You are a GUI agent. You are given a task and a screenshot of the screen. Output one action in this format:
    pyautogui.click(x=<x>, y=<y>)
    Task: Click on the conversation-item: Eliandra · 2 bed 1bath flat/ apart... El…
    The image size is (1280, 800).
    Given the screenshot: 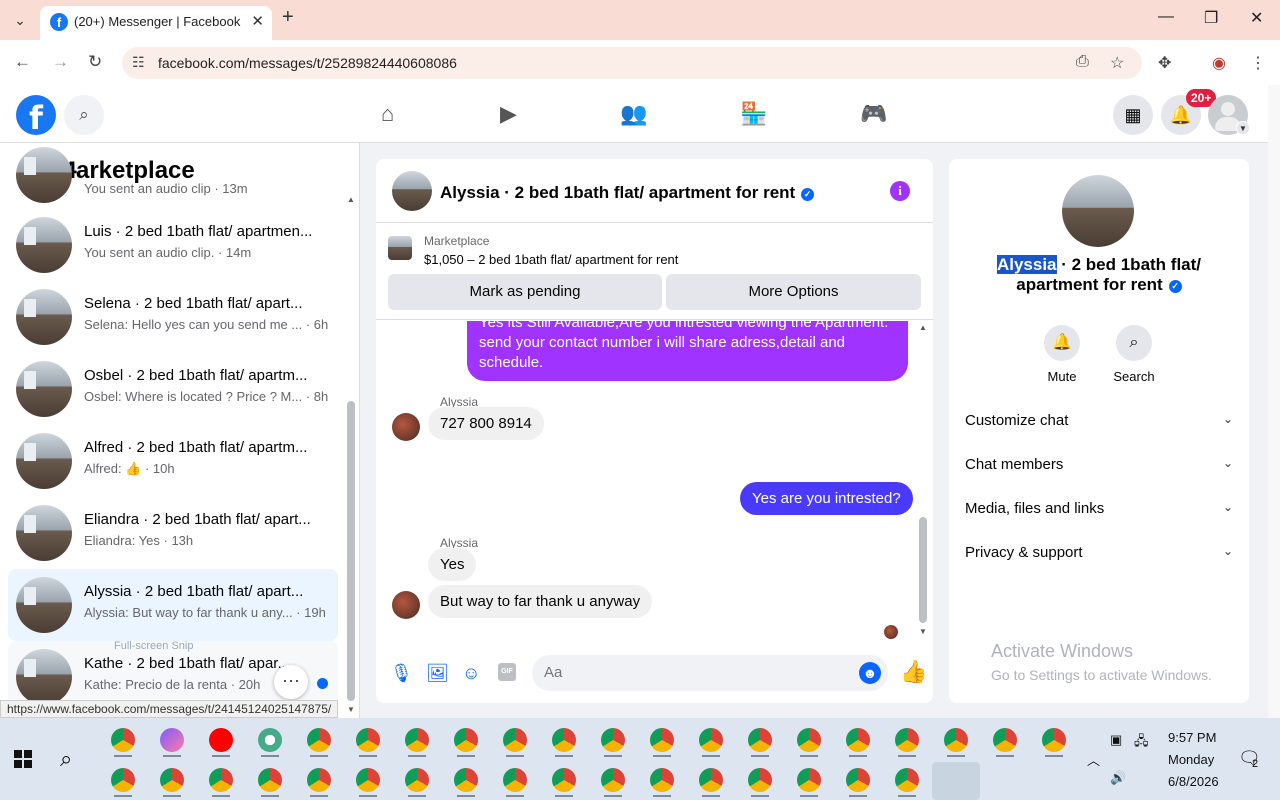 What is the action you would take?
    pyautogui.click(x=173, y=533)
    